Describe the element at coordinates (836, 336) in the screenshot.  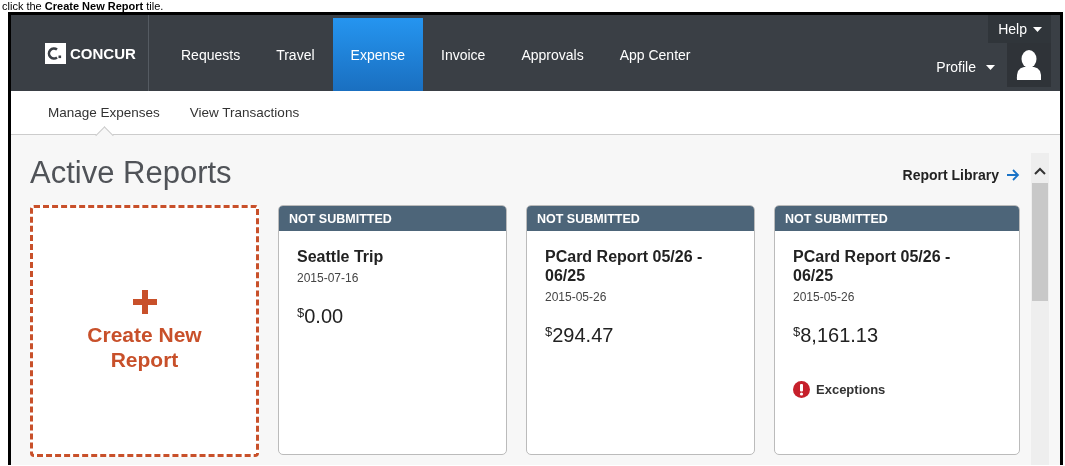
I see `report-amount: $^{$}$8,161.13` at that location.